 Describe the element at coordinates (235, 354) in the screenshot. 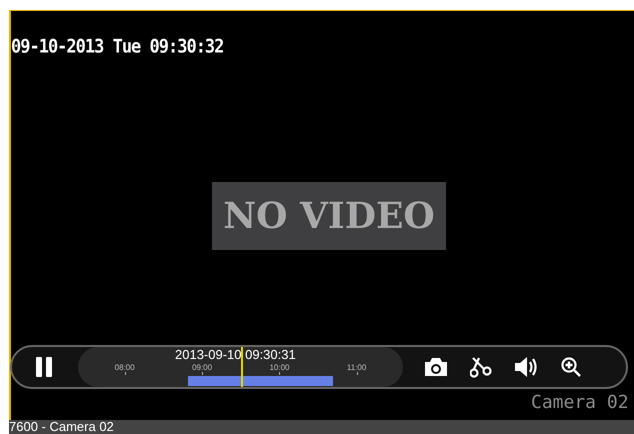

I see `timeline-timestamp: 2013-09-10 09:30:31` at that location.